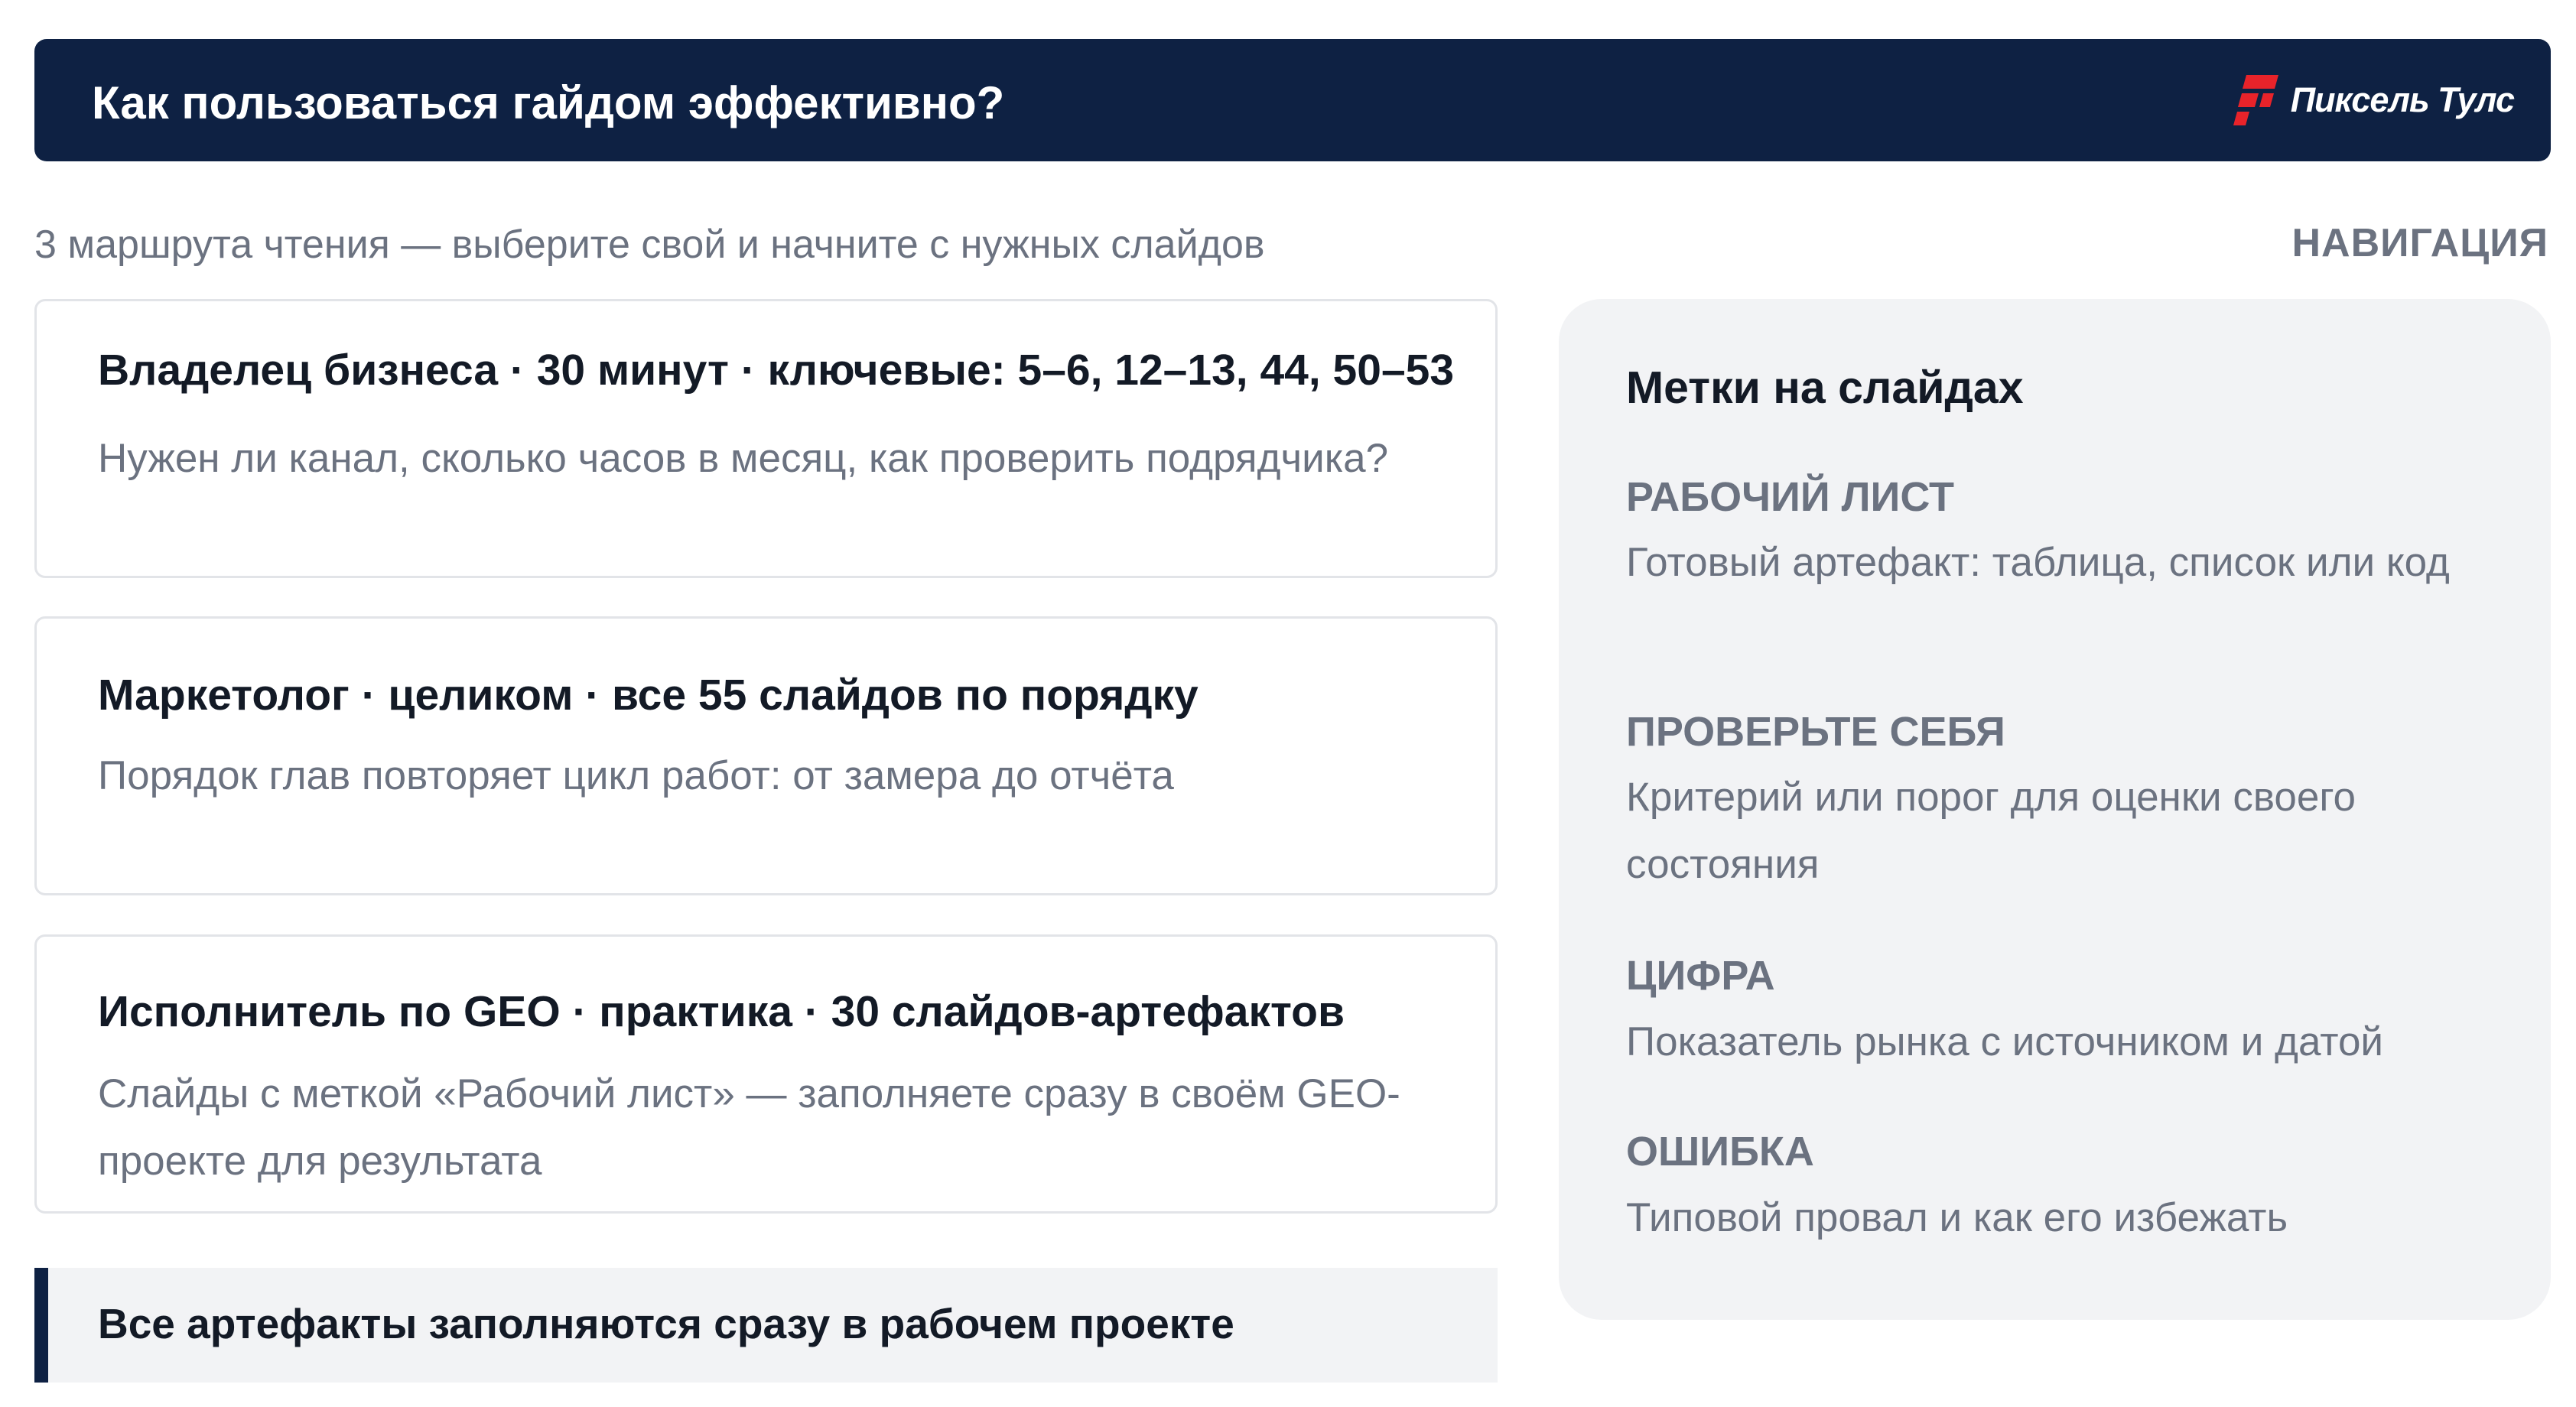 Image resolution: width=2576 pixels, height=1407 pixels. I want to click on legend-description-error: Типовой провал и как его избежать, so click(1957, 1217).